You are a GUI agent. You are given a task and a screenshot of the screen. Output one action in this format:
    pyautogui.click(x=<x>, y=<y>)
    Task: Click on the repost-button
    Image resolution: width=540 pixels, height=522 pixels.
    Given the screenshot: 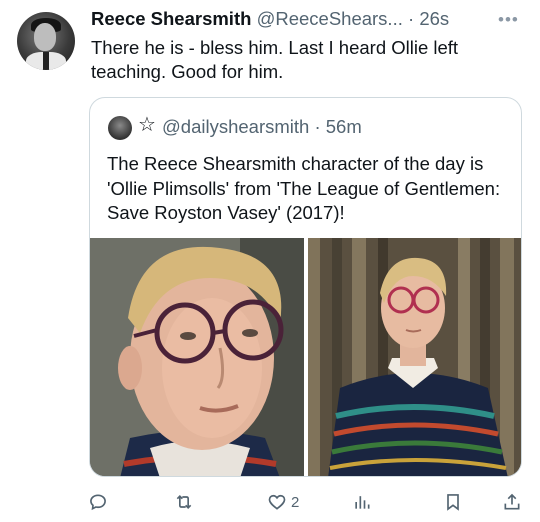 What is the action you would take?
    pyautogui.click(x=186, y=502)
    